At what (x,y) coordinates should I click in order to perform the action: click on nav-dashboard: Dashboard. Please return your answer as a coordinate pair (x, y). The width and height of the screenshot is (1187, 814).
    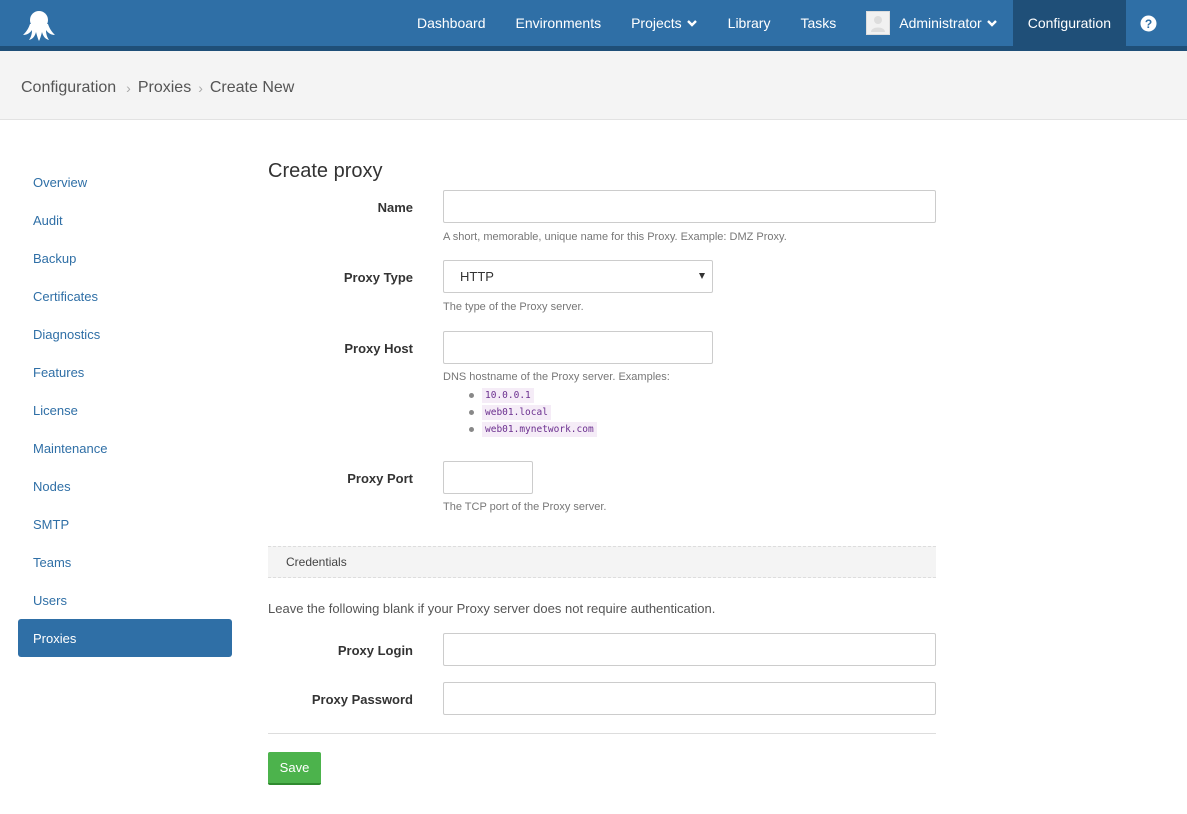
    Looking at the image, I should click on (451, 23).